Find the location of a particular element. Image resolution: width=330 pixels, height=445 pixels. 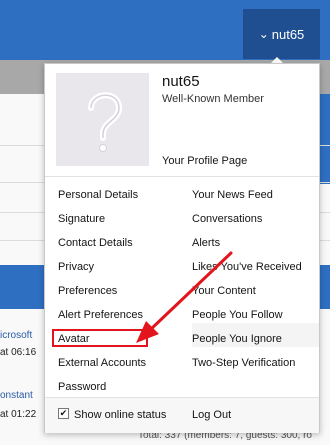

user-menu-tab: ⌄ nut65 is located at coordinates (281, 34).